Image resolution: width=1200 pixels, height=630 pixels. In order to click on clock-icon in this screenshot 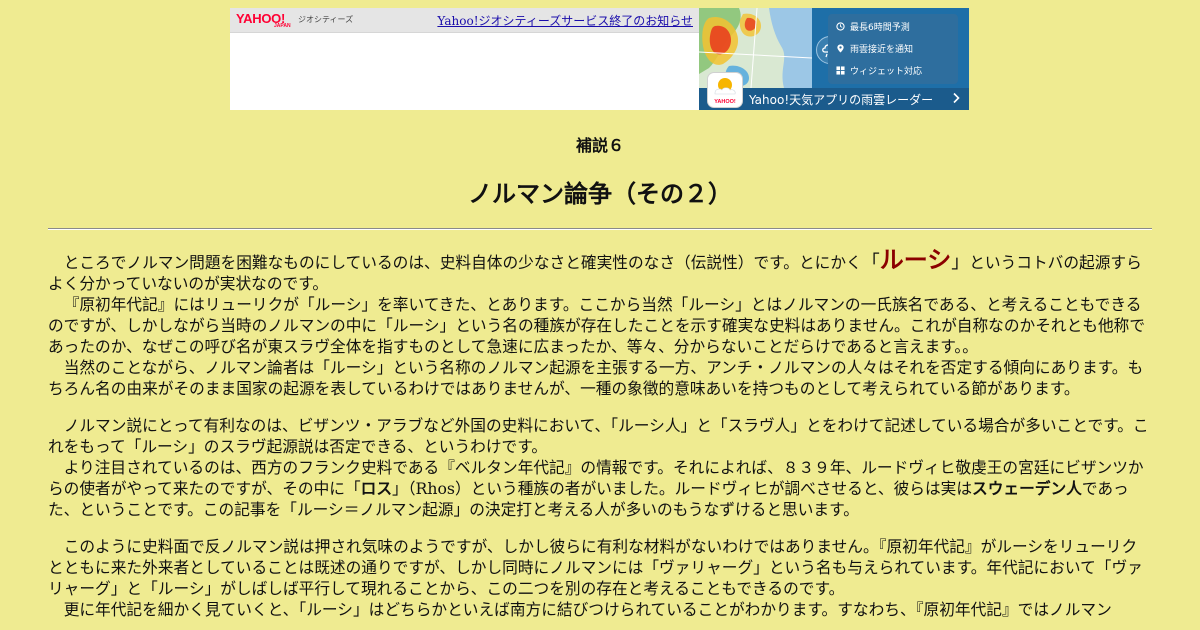, I will do `click(840, 26)`.